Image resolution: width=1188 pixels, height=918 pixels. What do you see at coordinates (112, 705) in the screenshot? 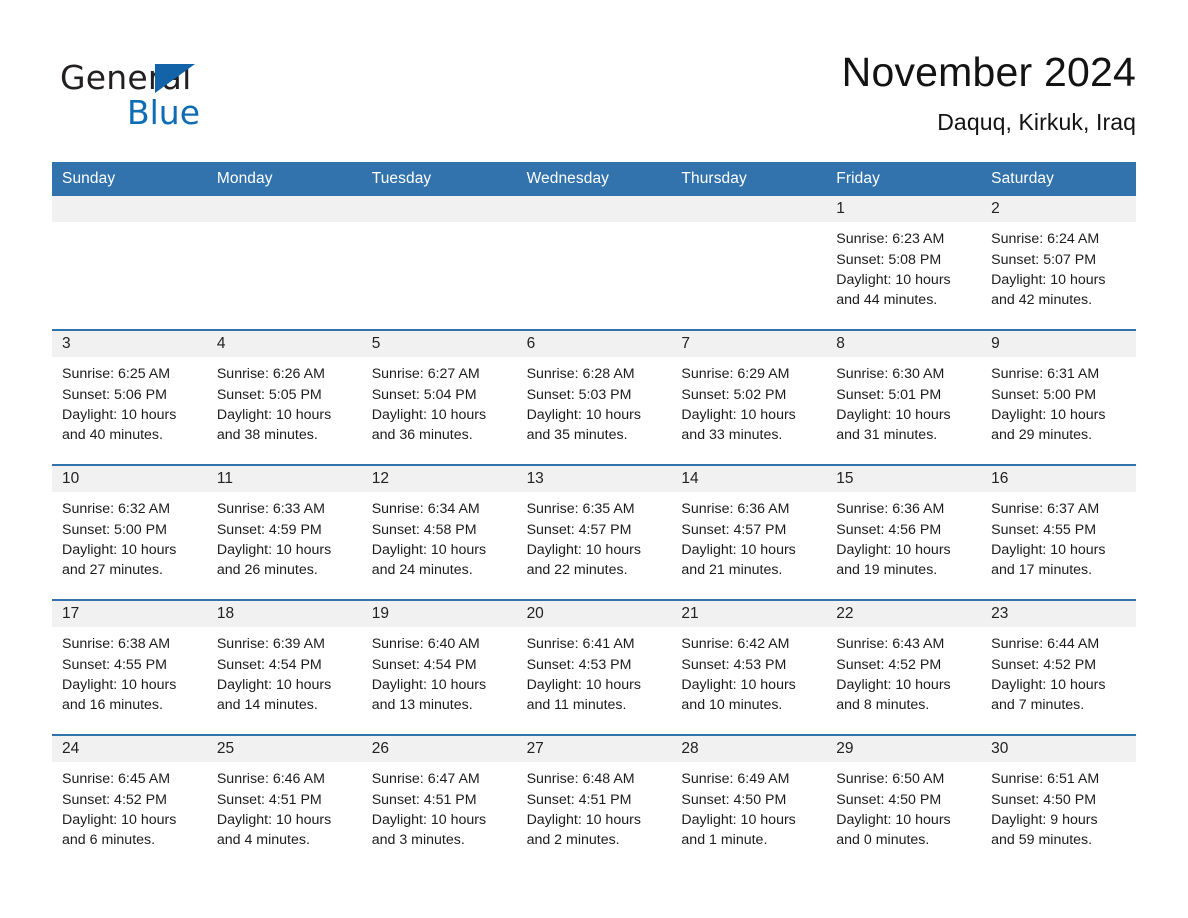
I see `daylight-text-line2: and 16 minutes.` at bounding box center [112, 705].